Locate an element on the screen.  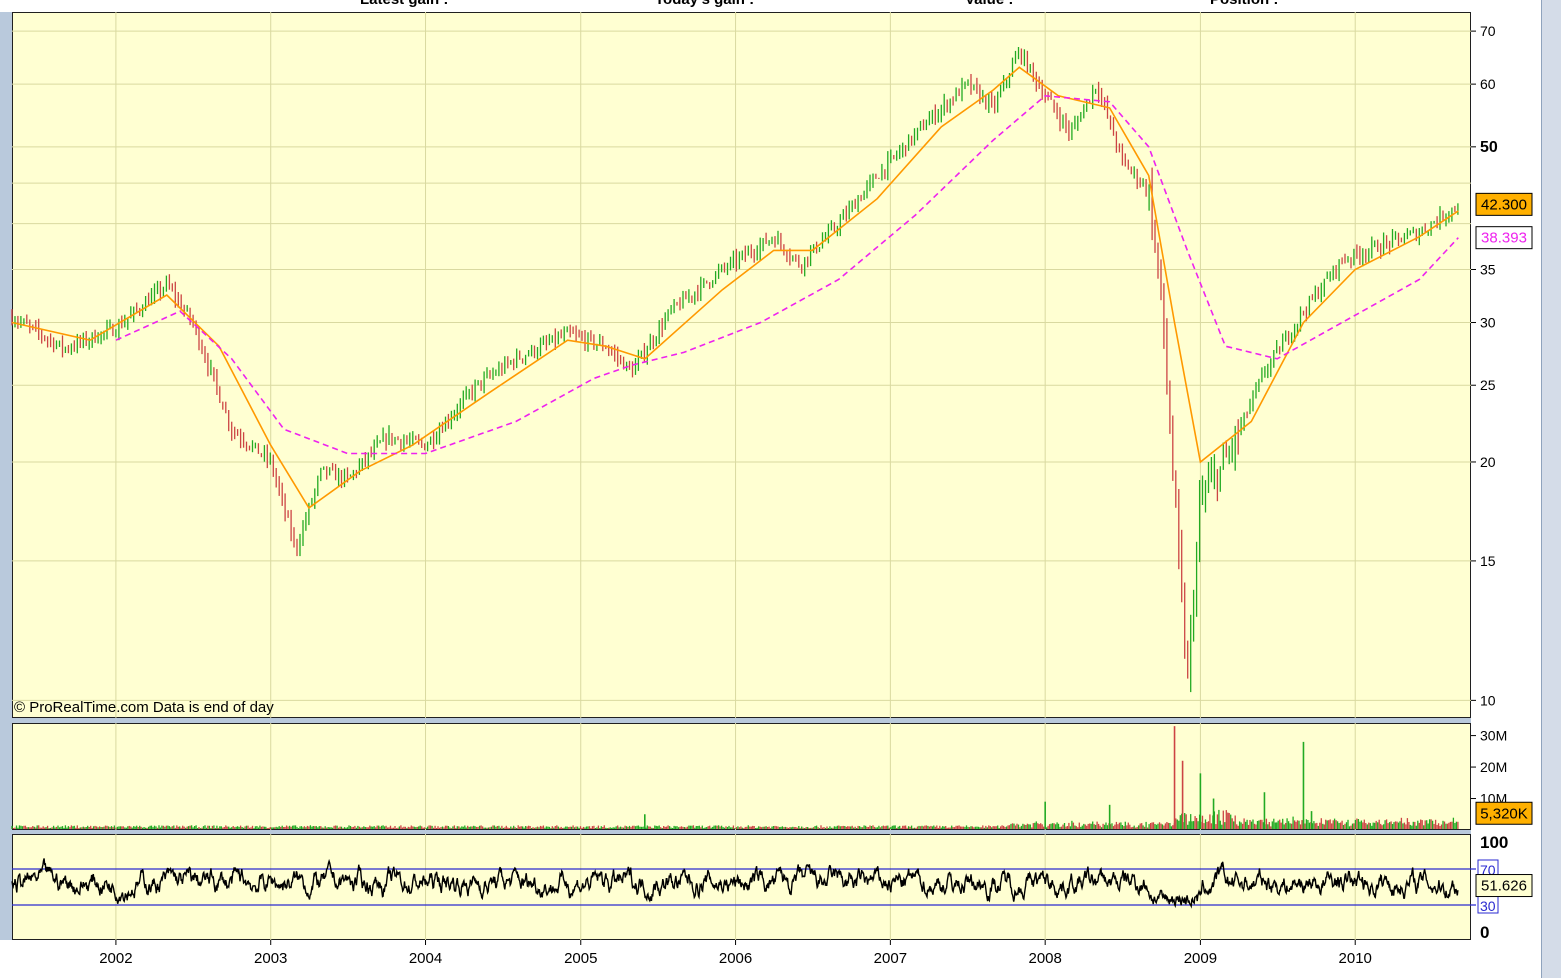
rsi-y-tick-label: 100 is located at coordinates (1494, 842).